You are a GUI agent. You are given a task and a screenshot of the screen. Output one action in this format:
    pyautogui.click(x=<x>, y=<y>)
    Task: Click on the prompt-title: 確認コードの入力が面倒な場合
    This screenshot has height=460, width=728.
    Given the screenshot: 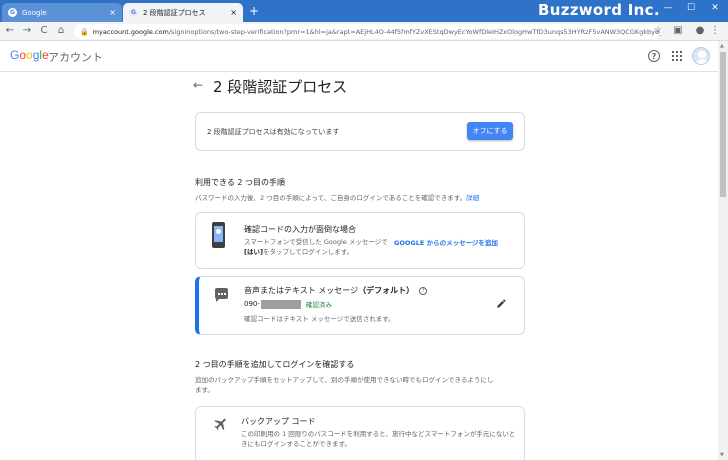 What is the action you would take?
    pyautogui.click(x=300, y=229)
    